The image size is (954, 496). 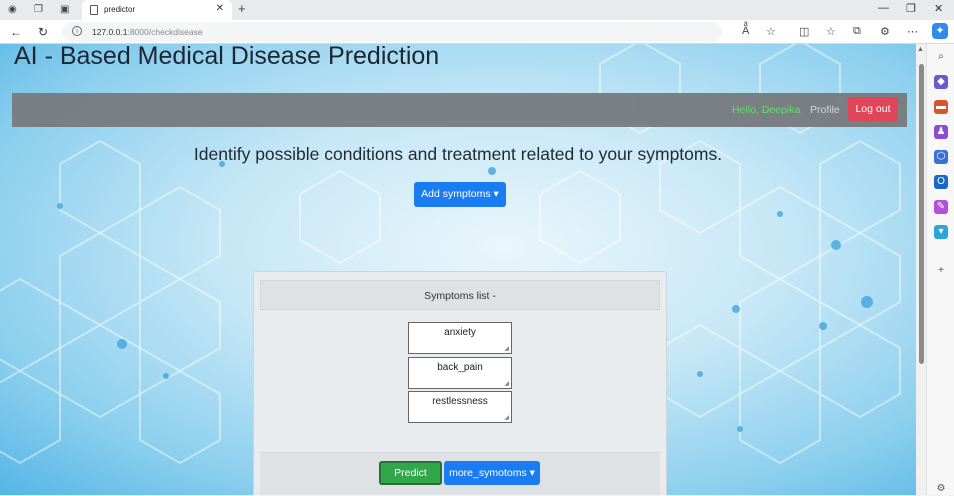 What do you see at coordinates (110, 32) in the screenshot?
I see `url-host: 127.0.0.1` at bounding box center [110, 32].